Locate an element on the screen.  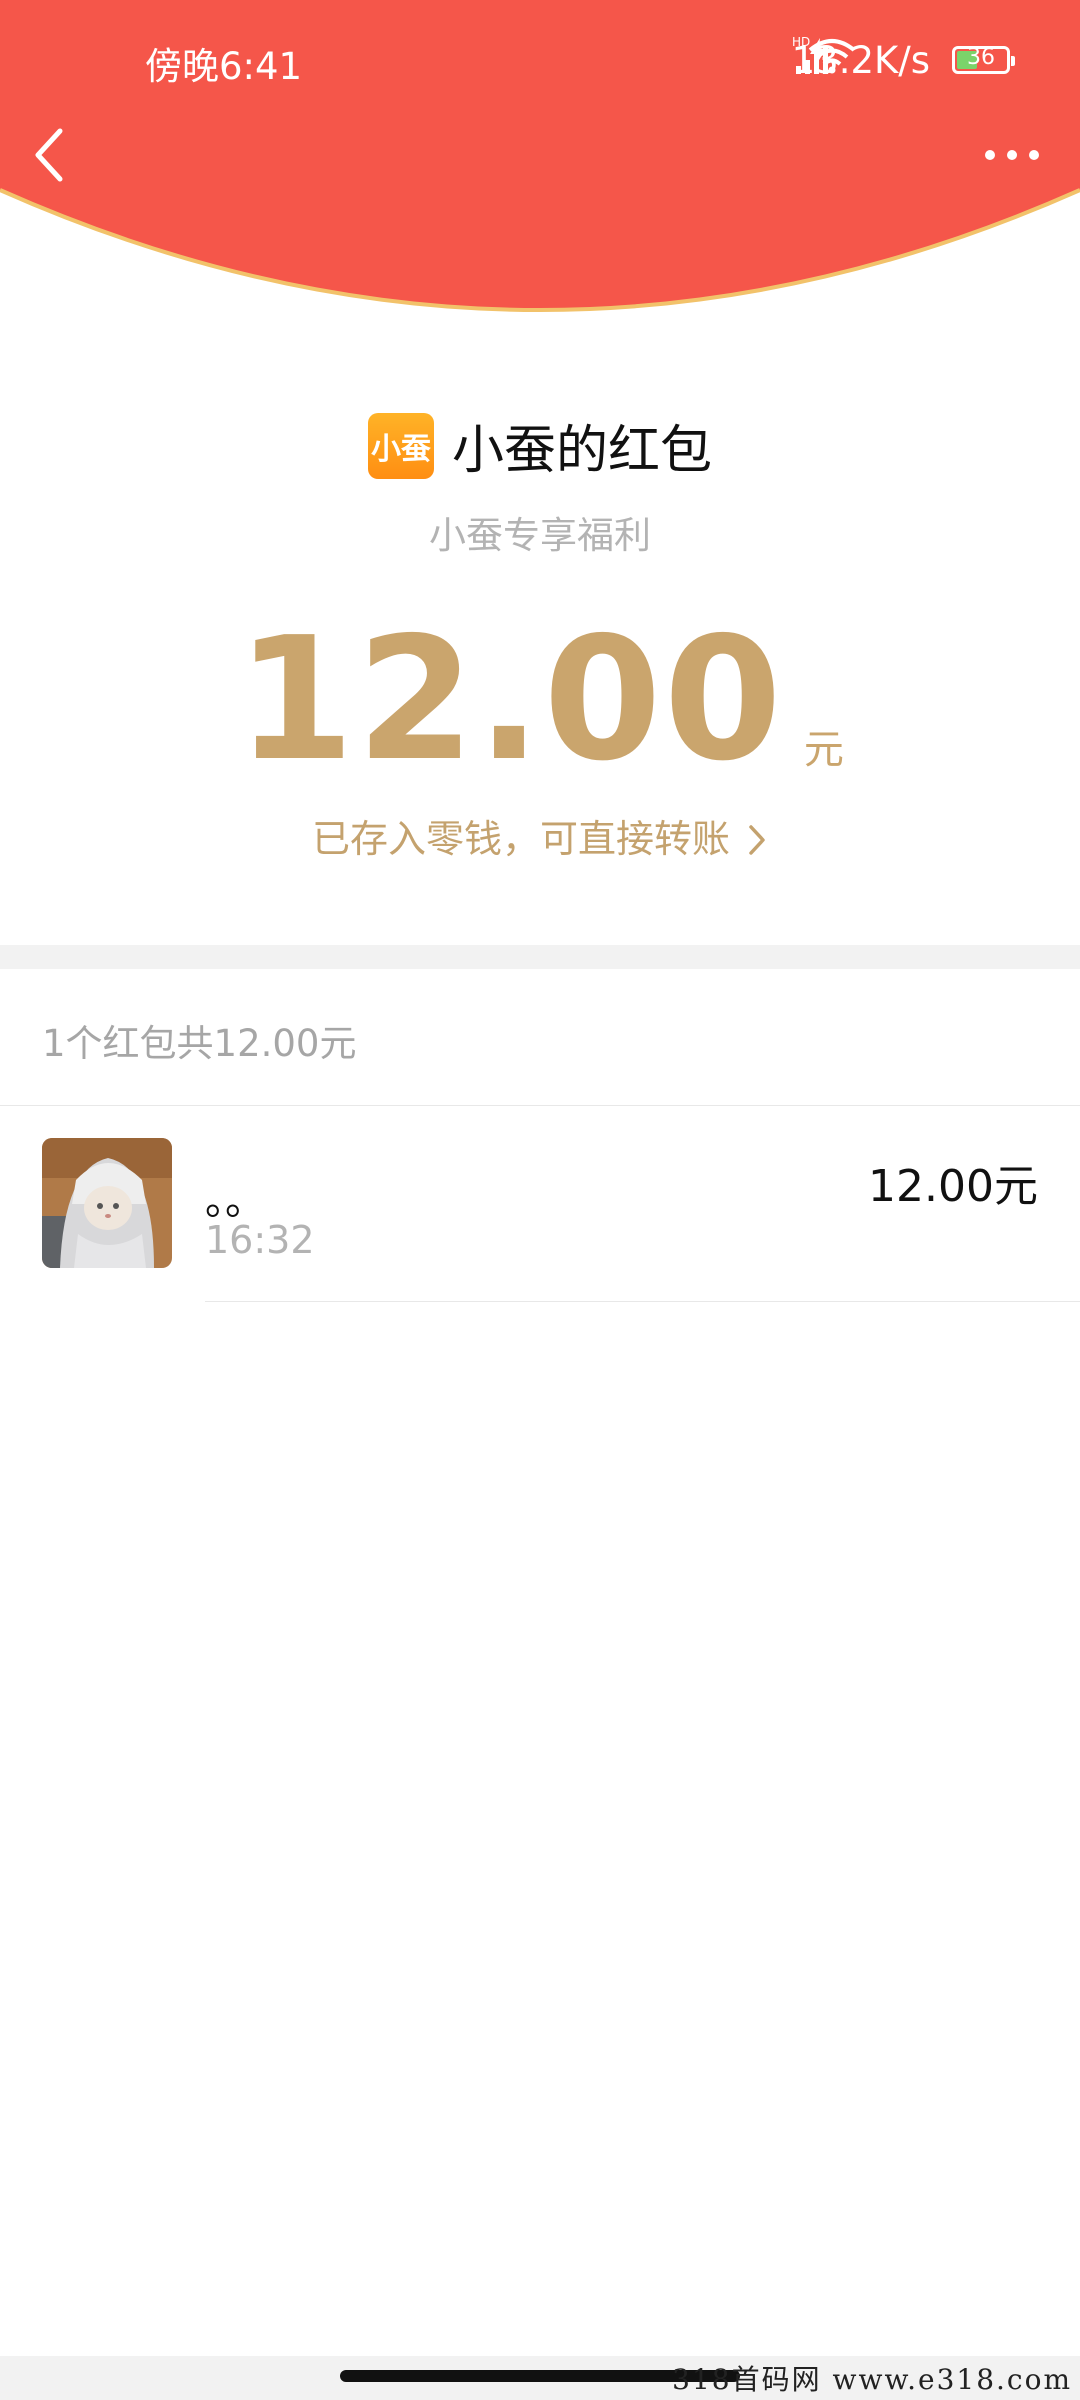
more-dots-icon is located at coordinates (1012, 155).